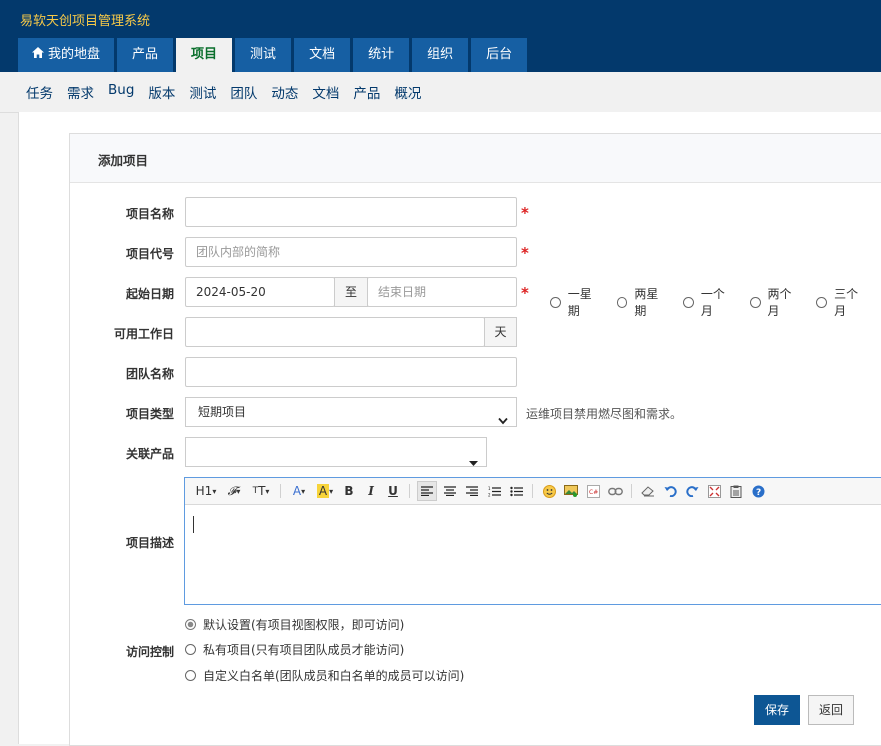  I want to click on align-center-icon, so click(450, 491).